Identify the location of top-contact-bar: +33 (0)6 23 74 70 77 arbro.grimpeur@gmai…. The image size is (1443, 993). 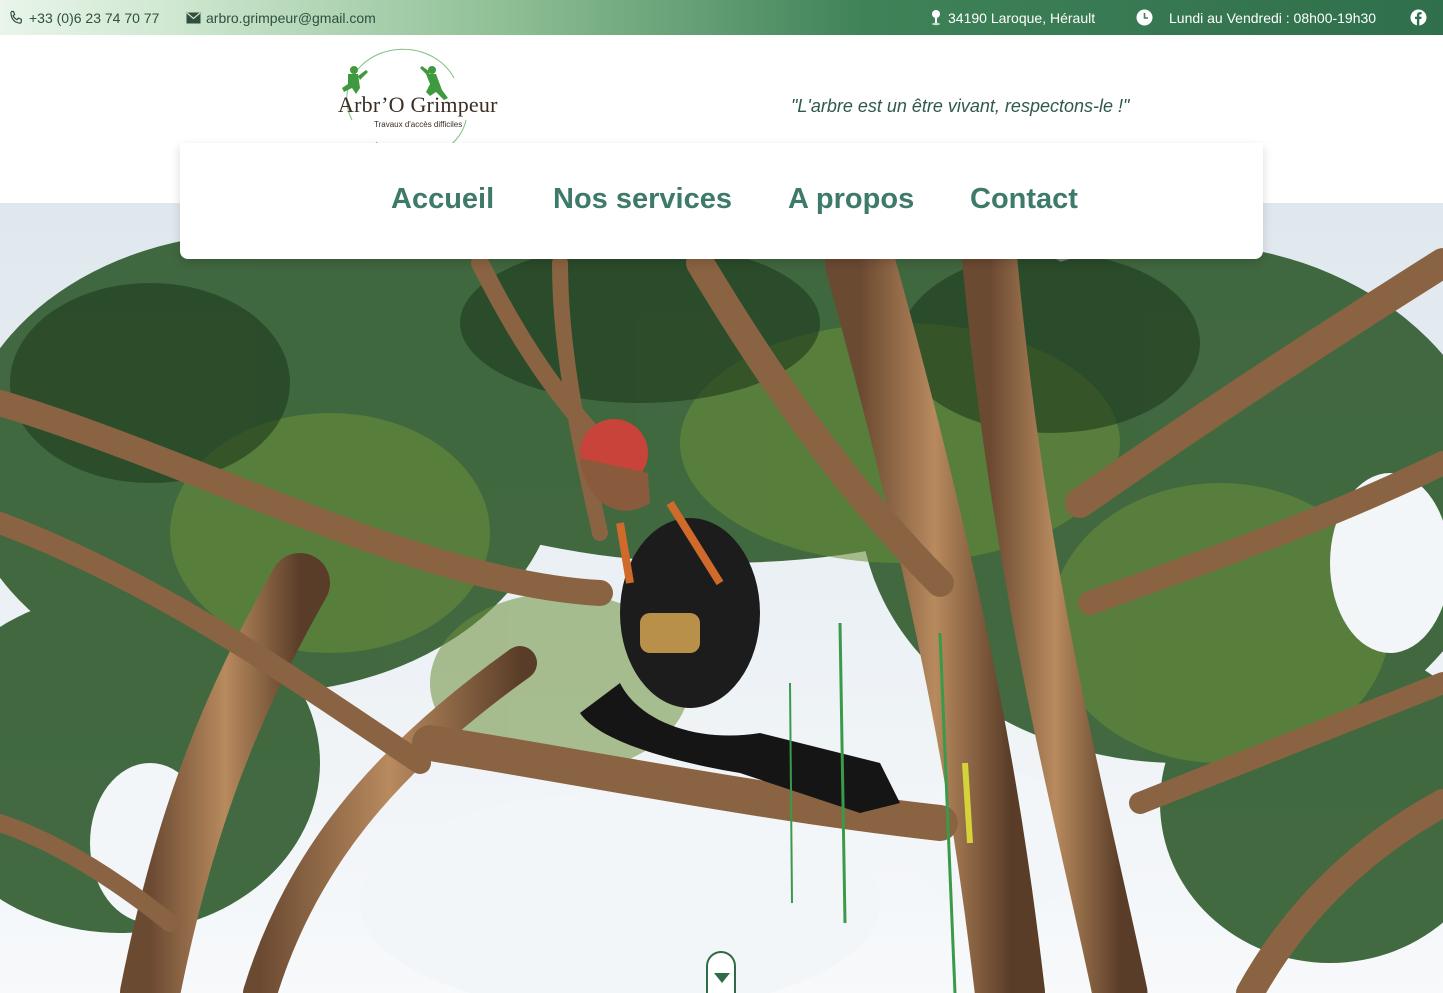
(721, 17).